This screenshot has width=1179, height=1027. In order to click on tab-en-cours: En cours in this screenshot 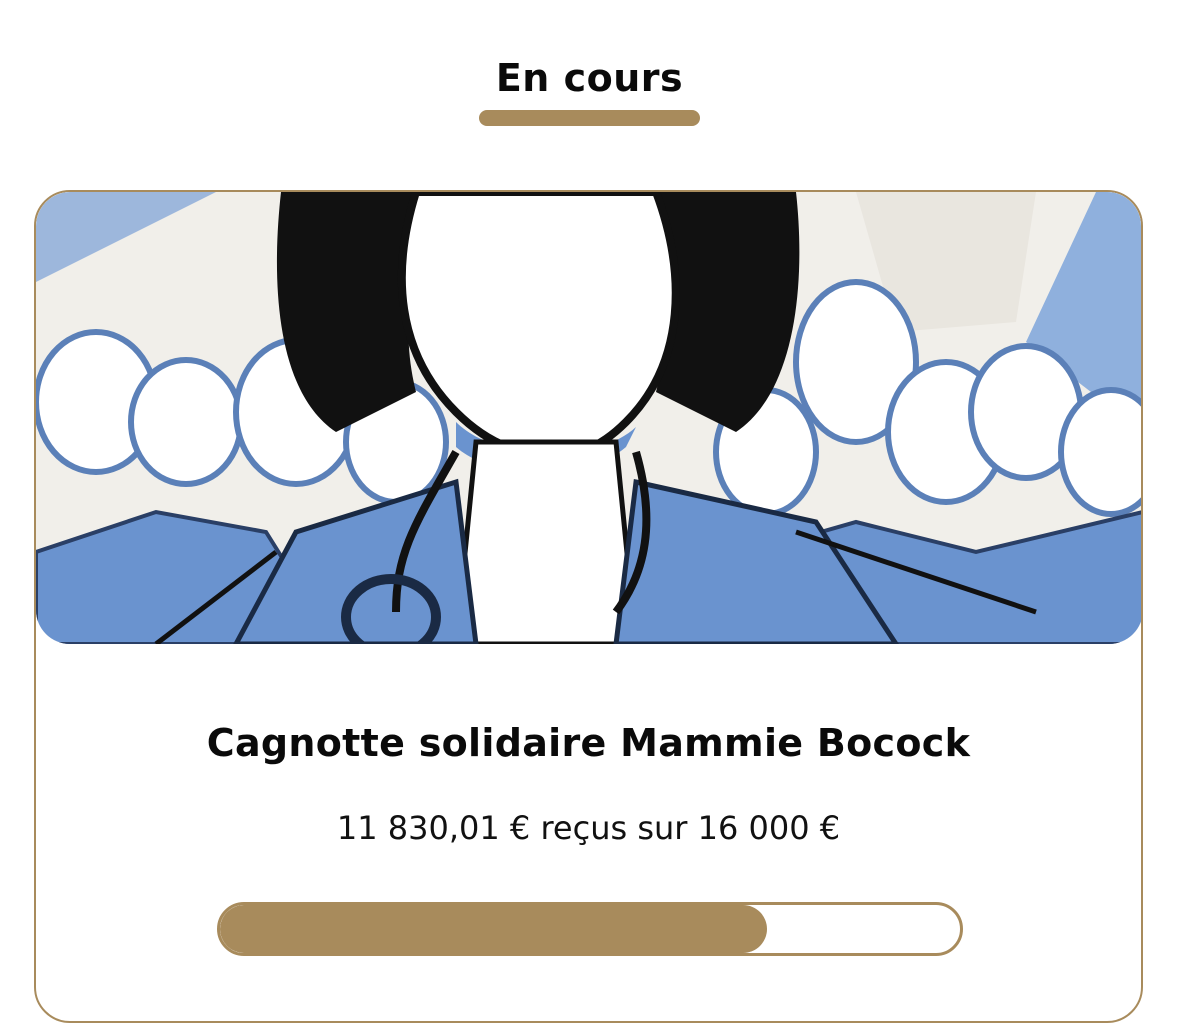, I will do `click(589, 78)`.